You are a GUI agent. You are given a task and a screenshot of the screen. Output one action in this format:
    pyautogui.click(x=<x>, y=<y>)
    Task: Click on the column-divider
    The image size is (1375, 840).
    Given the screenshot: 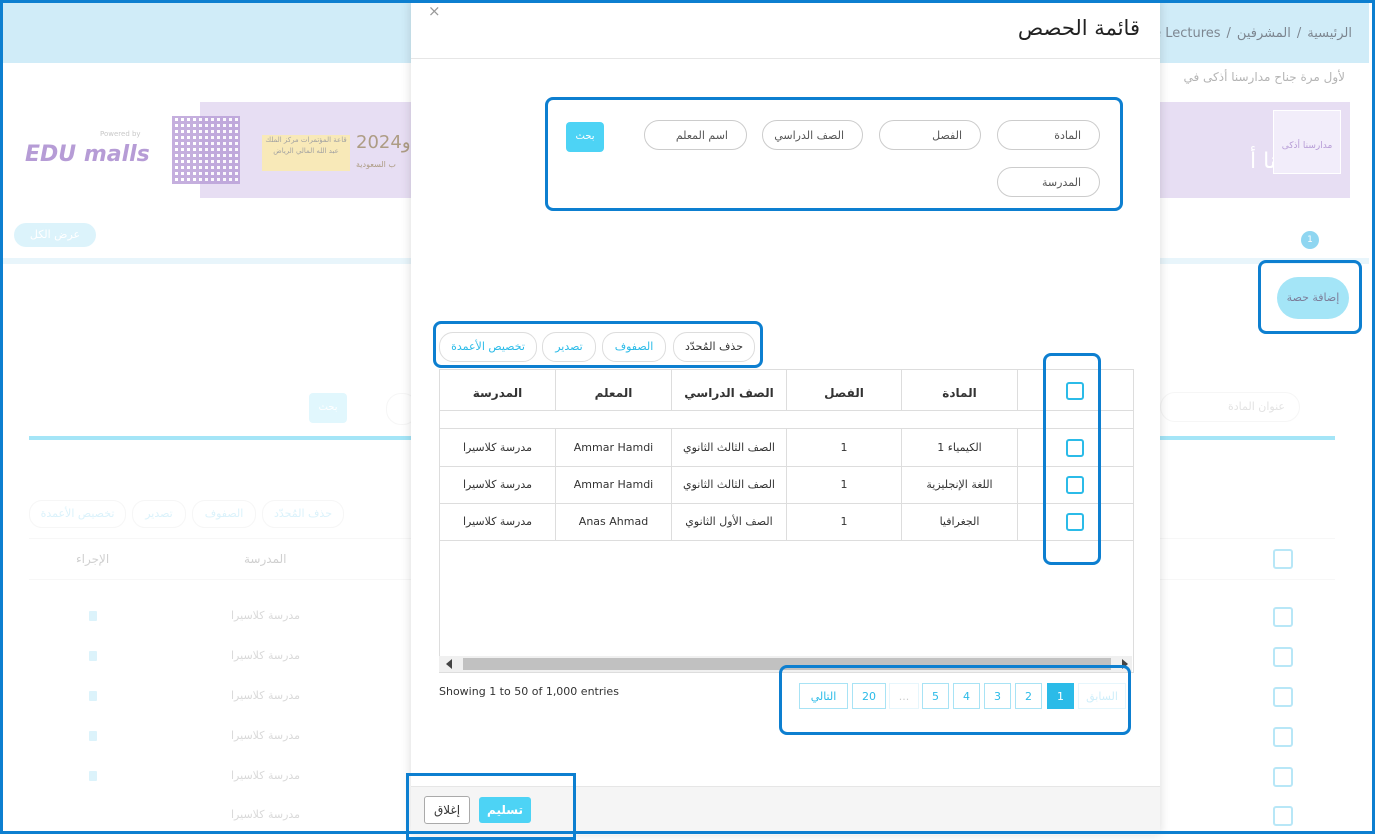 What is the action you would take?
    pyautogui.click(x=1017, y=484)
    